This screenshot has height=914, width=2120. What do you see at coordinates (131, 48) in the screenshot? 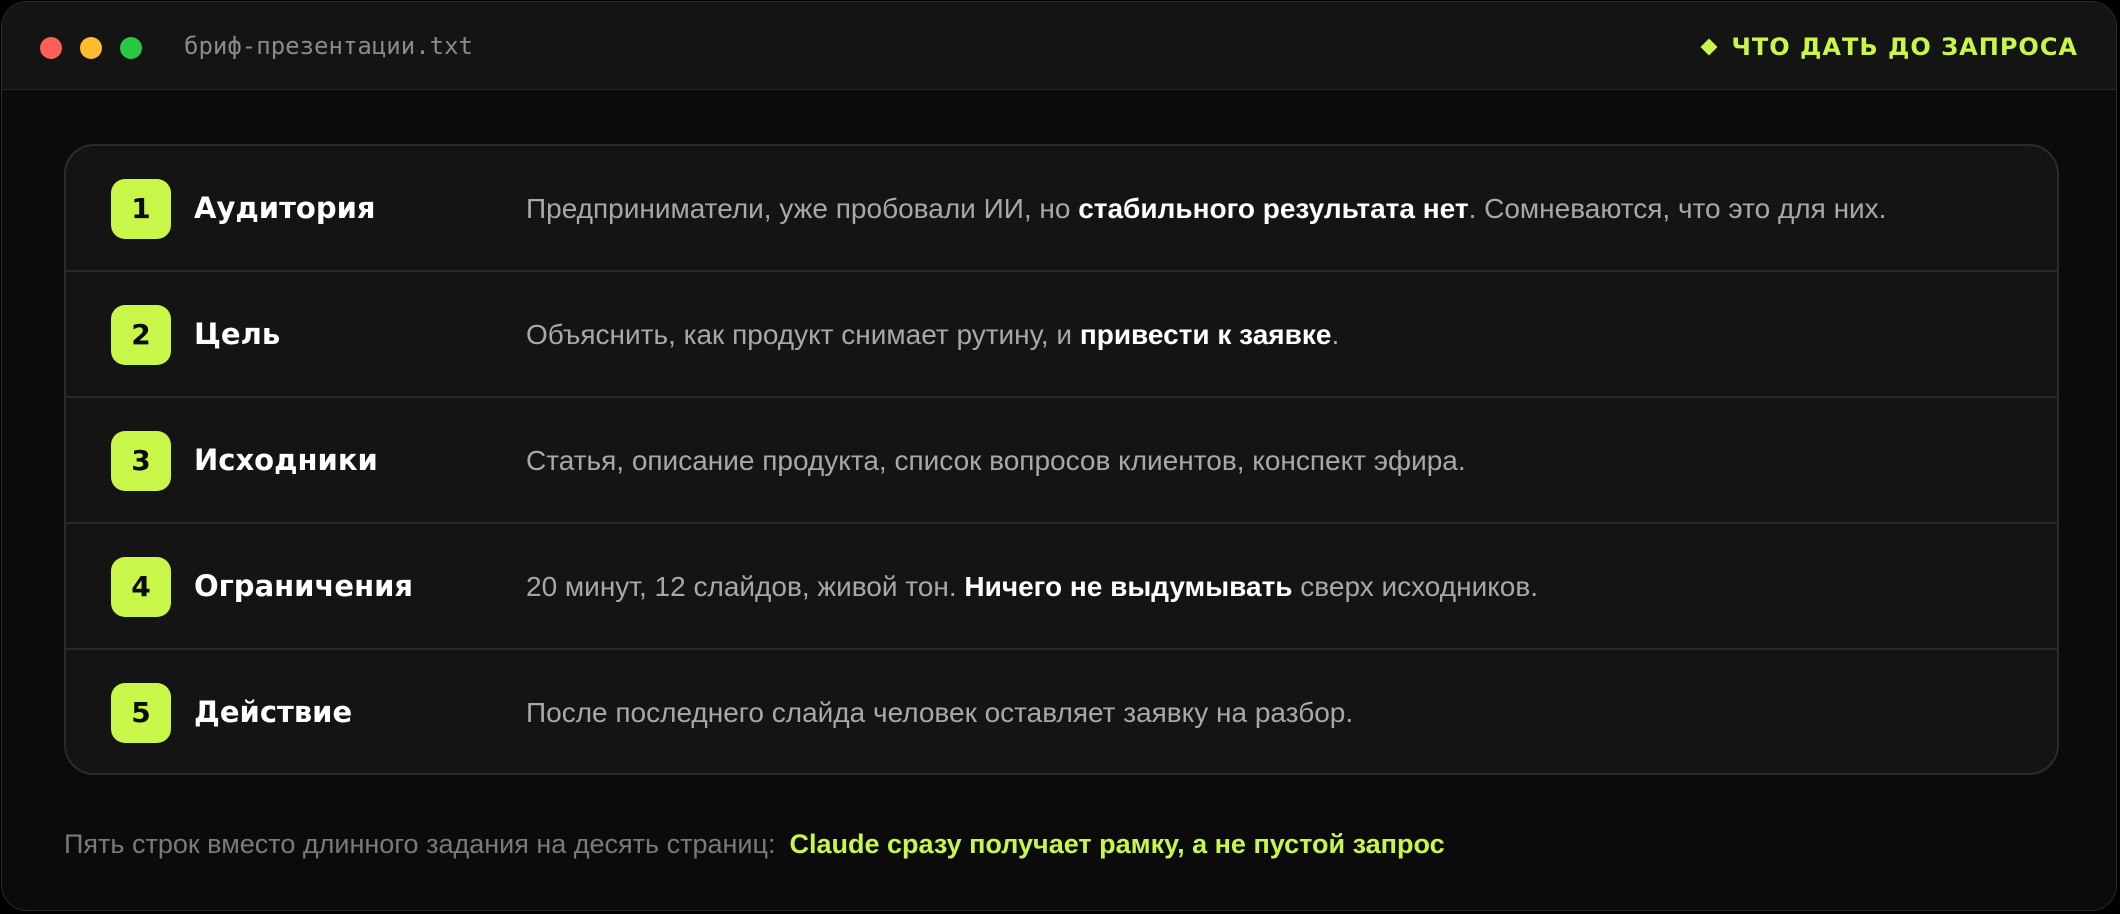
I see `maximize-window-button` at bounding box center [131, 48].